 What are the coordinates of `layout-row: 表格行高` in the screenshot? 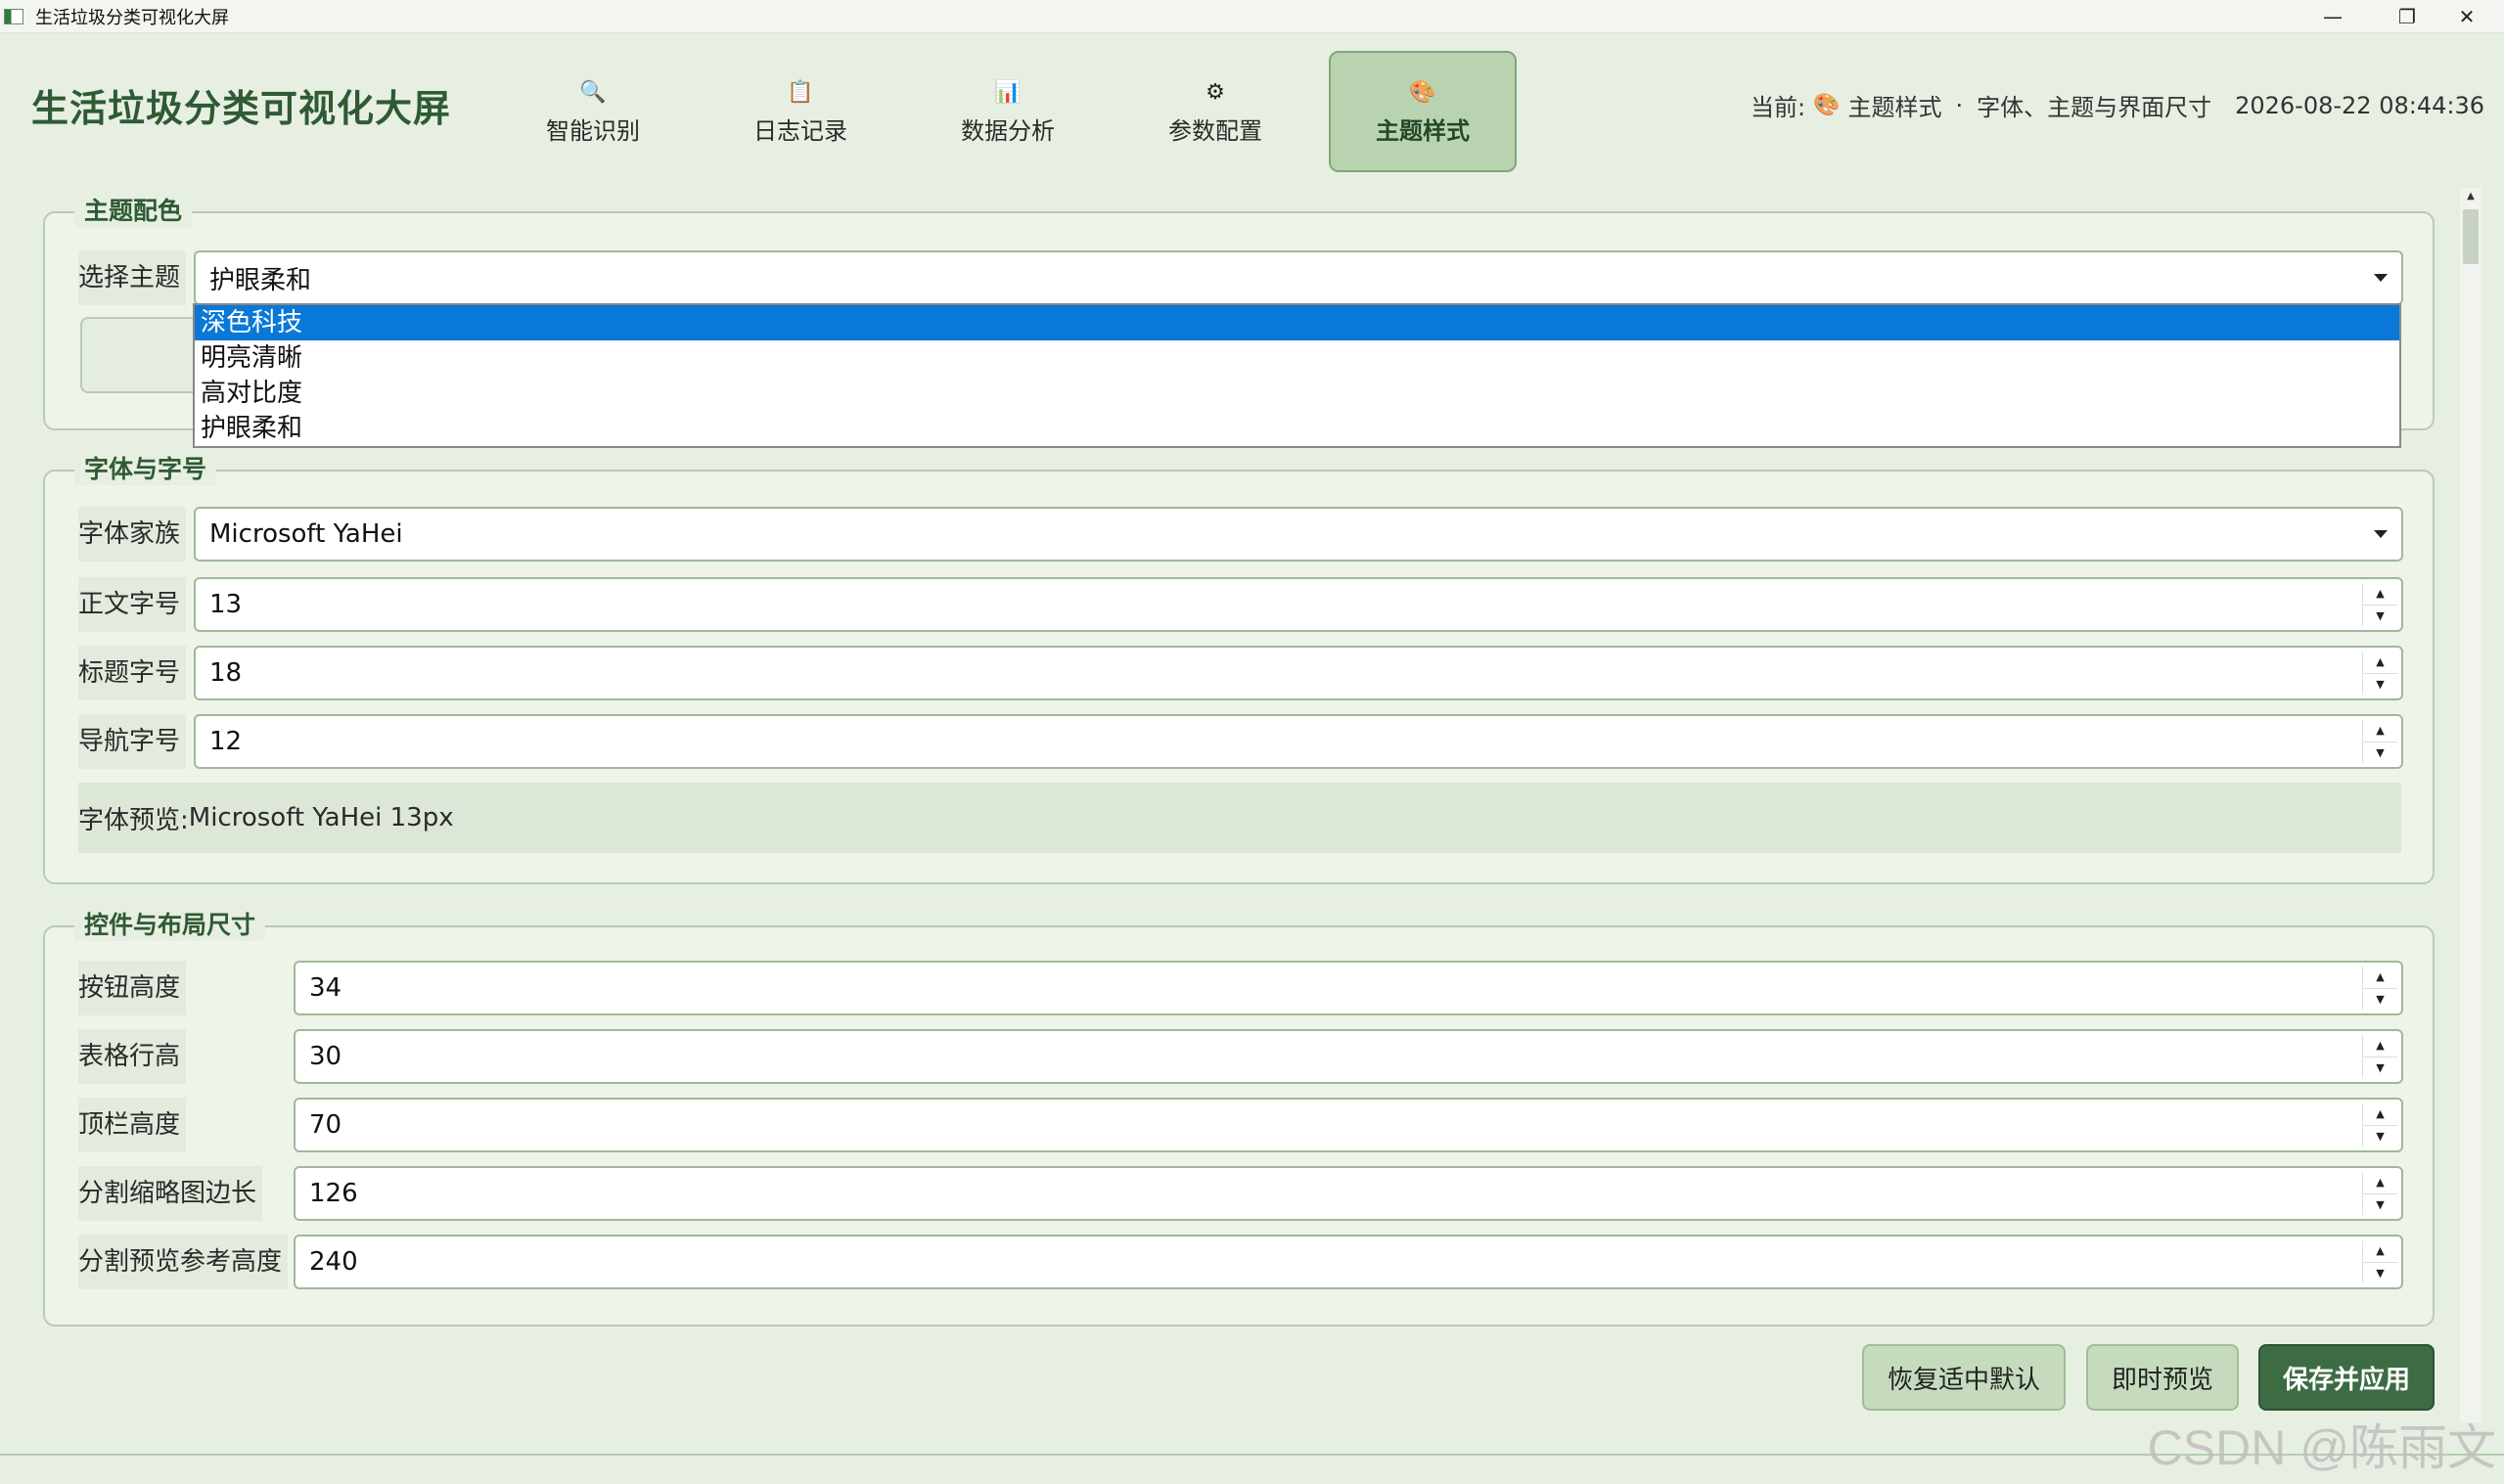 It's located at (132, 1056).